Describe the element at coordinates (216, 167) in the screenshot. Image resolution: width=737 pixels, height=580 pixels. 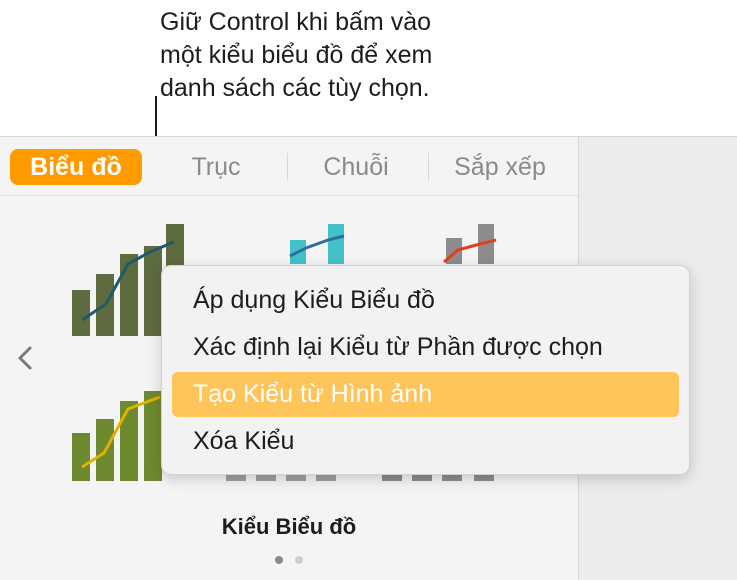
I see `tab-axis: Trục` at that location.